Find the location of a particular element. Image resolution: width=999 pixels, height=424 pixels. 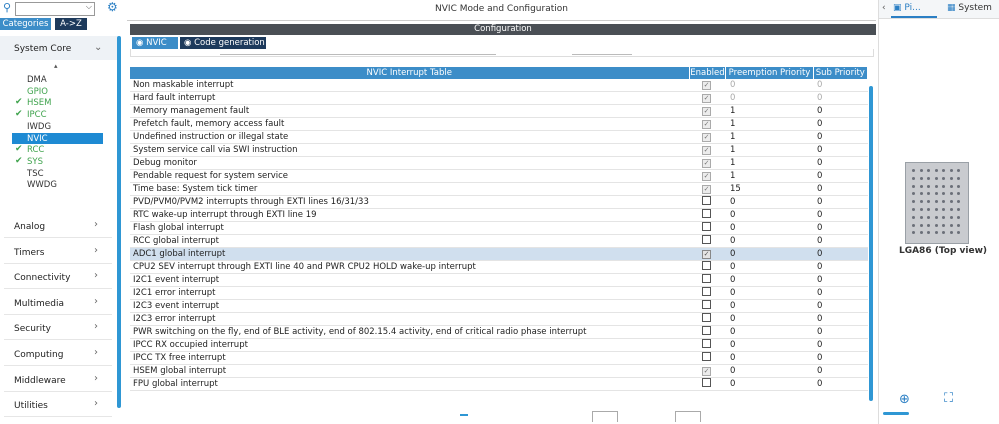

category-item-hsem: HSEM is located at coordinates (65, 103).